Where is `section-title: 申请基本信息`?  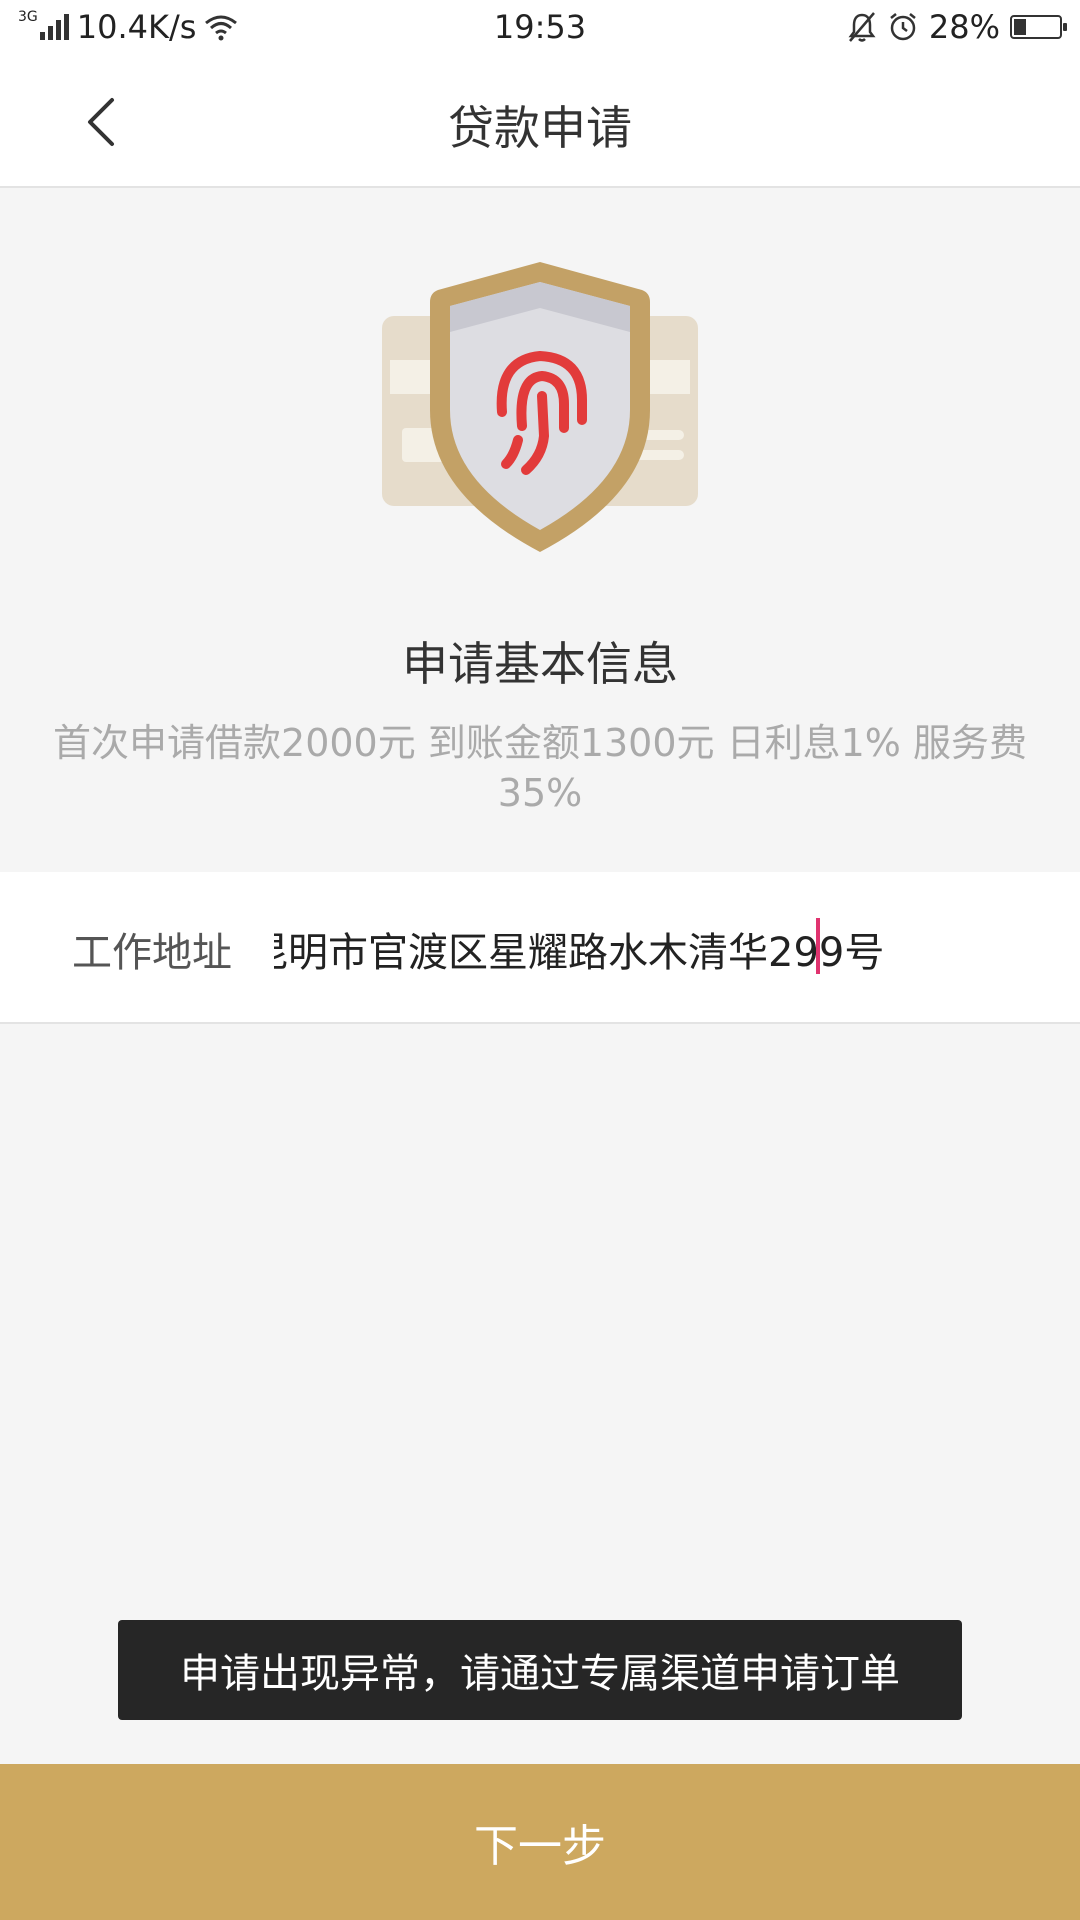 section-title: 申请基本信息 is located at coordinates (540, 664).